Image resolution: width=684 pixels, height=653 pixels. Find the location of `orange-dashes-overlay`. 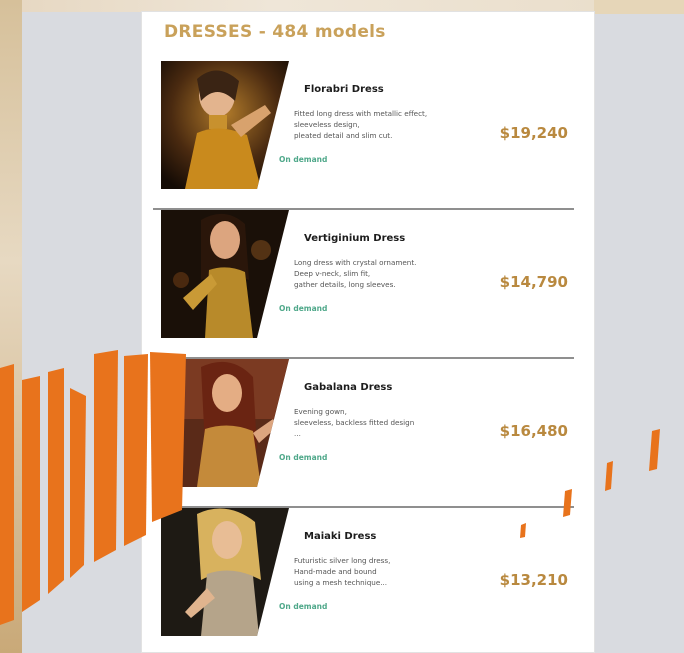

orange-dashes-overlay is located at coordinates (590, 483).